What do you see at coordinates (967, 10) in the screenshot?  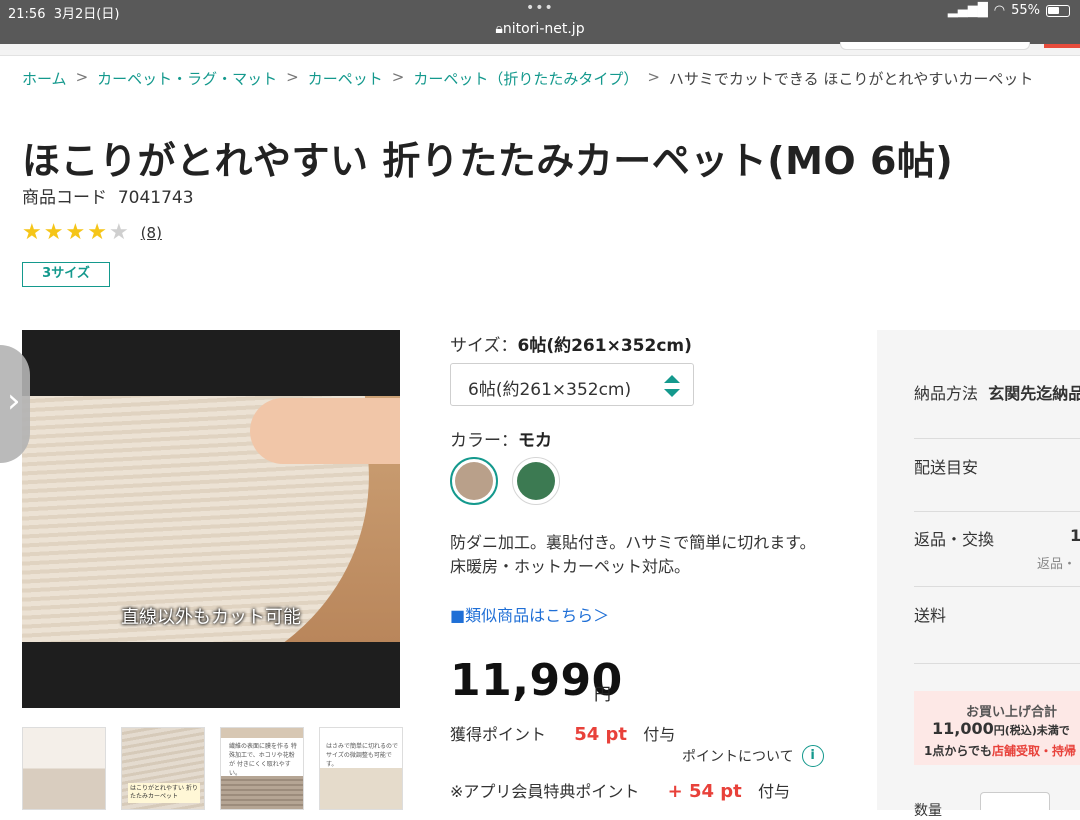 I see `signal-icon: ▂▄▆█` at bounding box center [967, 10].